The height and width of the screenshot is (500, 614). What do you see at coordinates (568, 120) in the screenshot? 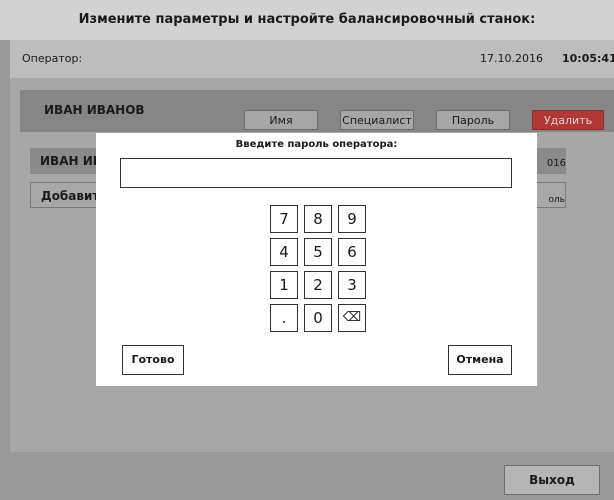
I see `delete-button: Удалить` at bounding box center [568, 120].